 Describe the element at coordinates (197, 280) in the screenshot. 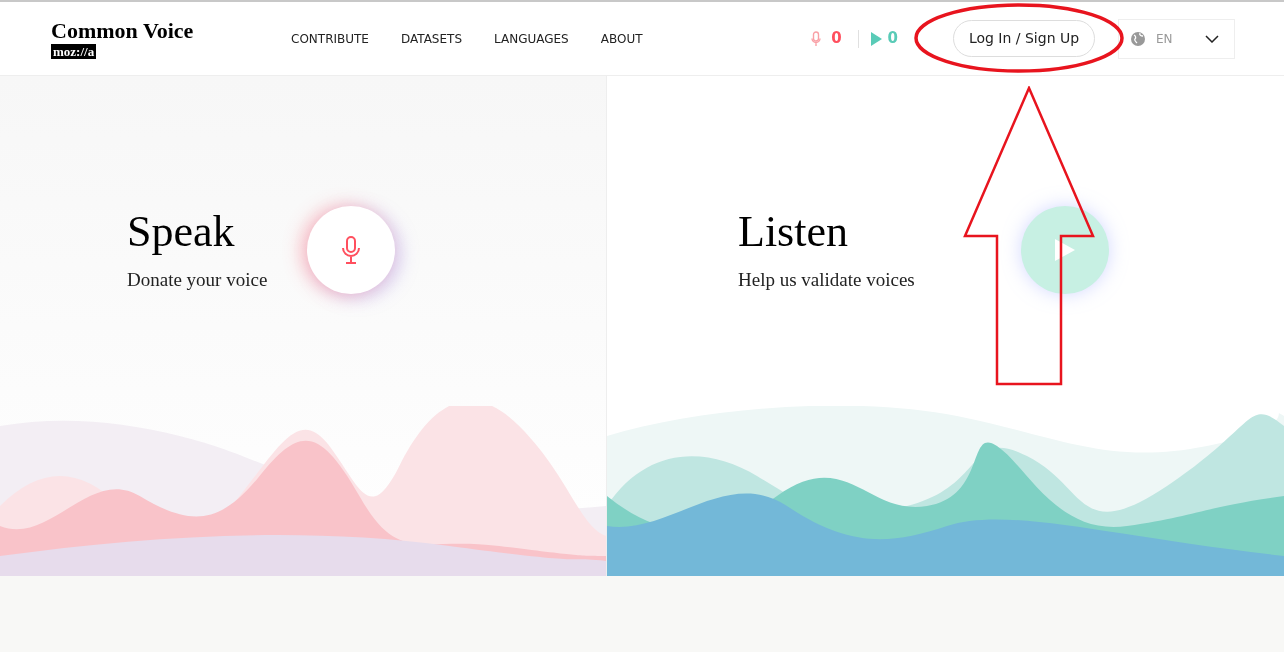

I see `panel-subtitle: Donate your voice` at that location.